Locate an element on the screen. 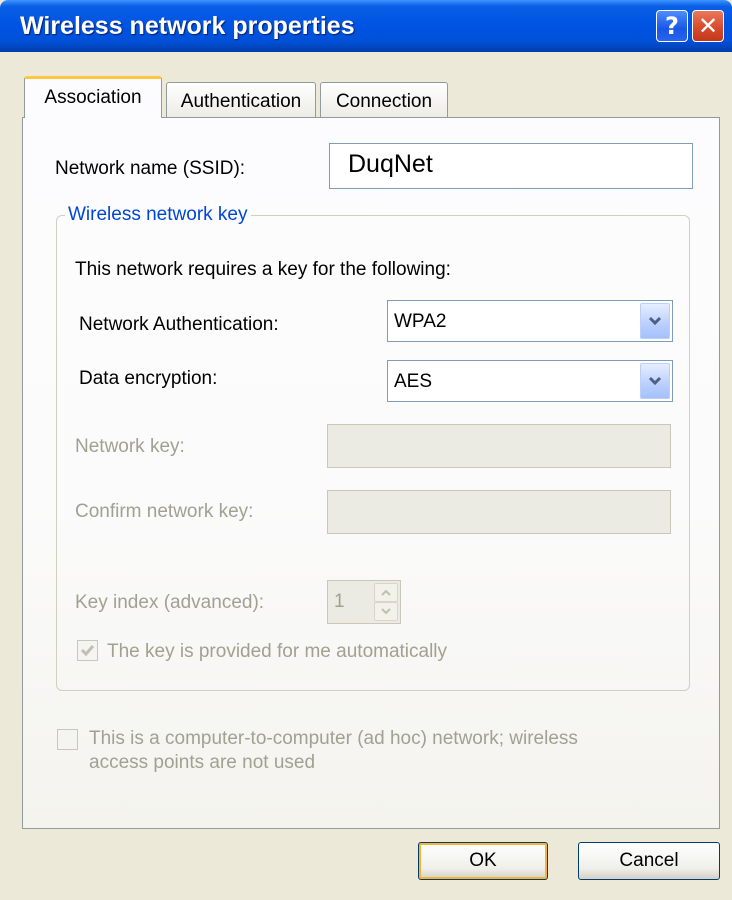 This screenshot has height=900, width=732. tab-association: Association is located at coordinates (93, 97).